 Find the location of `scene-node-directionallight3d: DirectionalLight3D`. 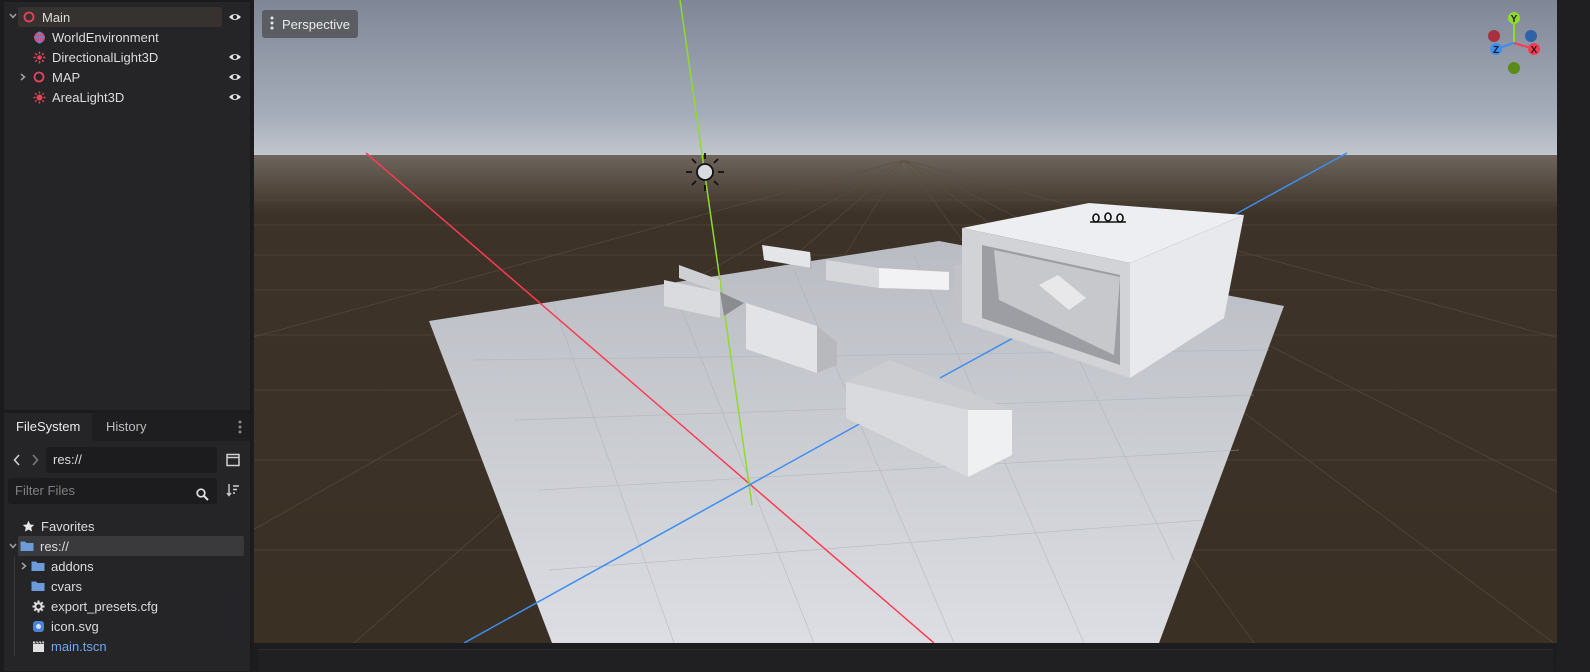

scene-node-directionallight3d: DirectionalLight3D is located at coordinates (127, 57).